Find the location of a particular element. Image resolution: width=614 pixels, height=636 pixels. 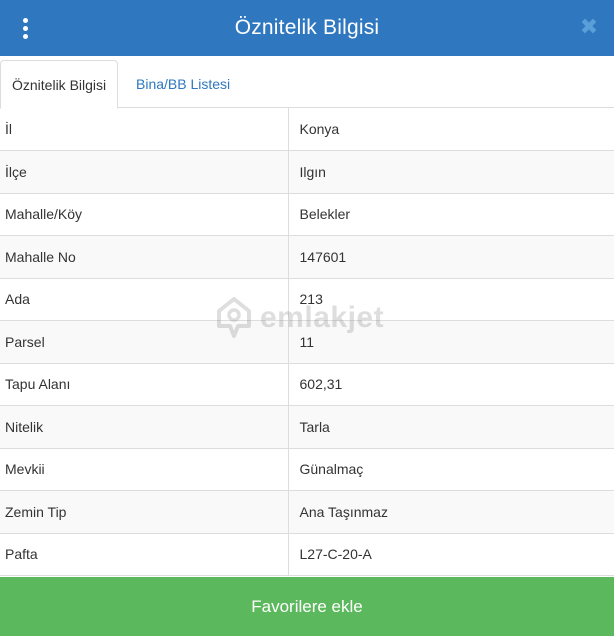

table-row: Ada 213 is located at coordinates (307, 299).